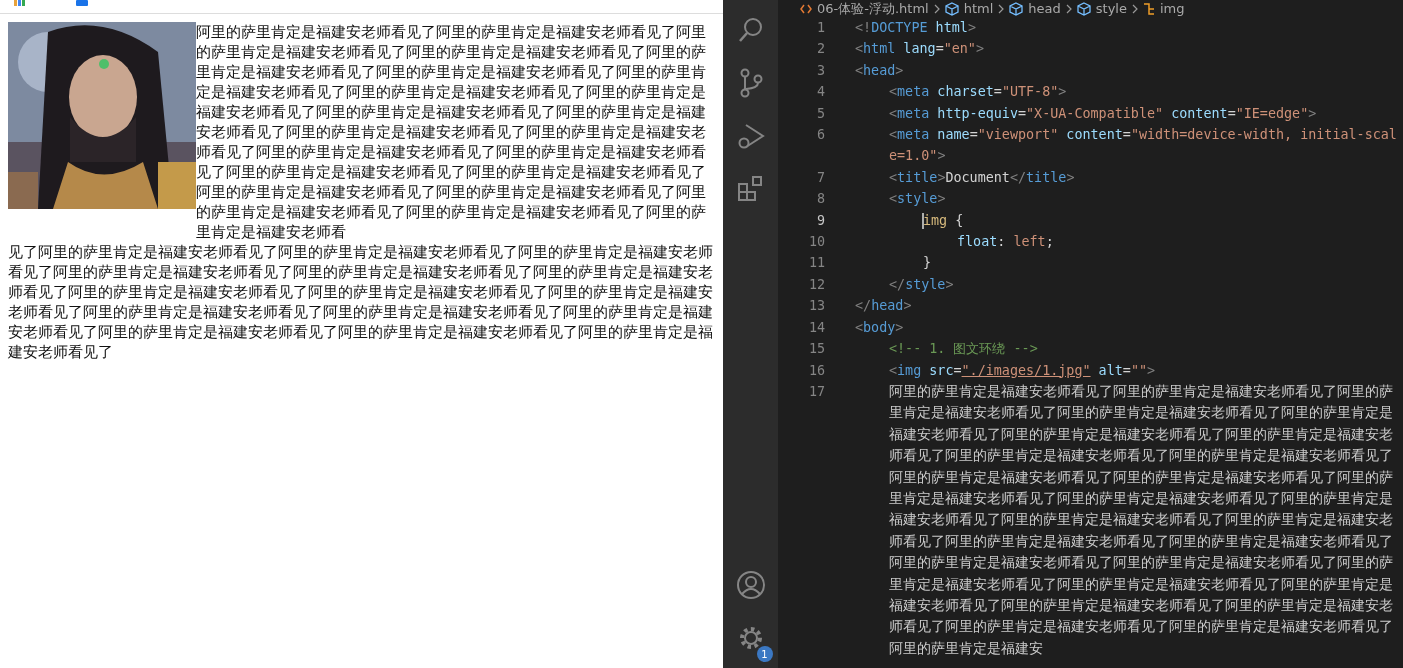  What do you see at coordinates (884, 306) in the screenshot?
I see `code-line: </head>` at bounding box center [884, 306].